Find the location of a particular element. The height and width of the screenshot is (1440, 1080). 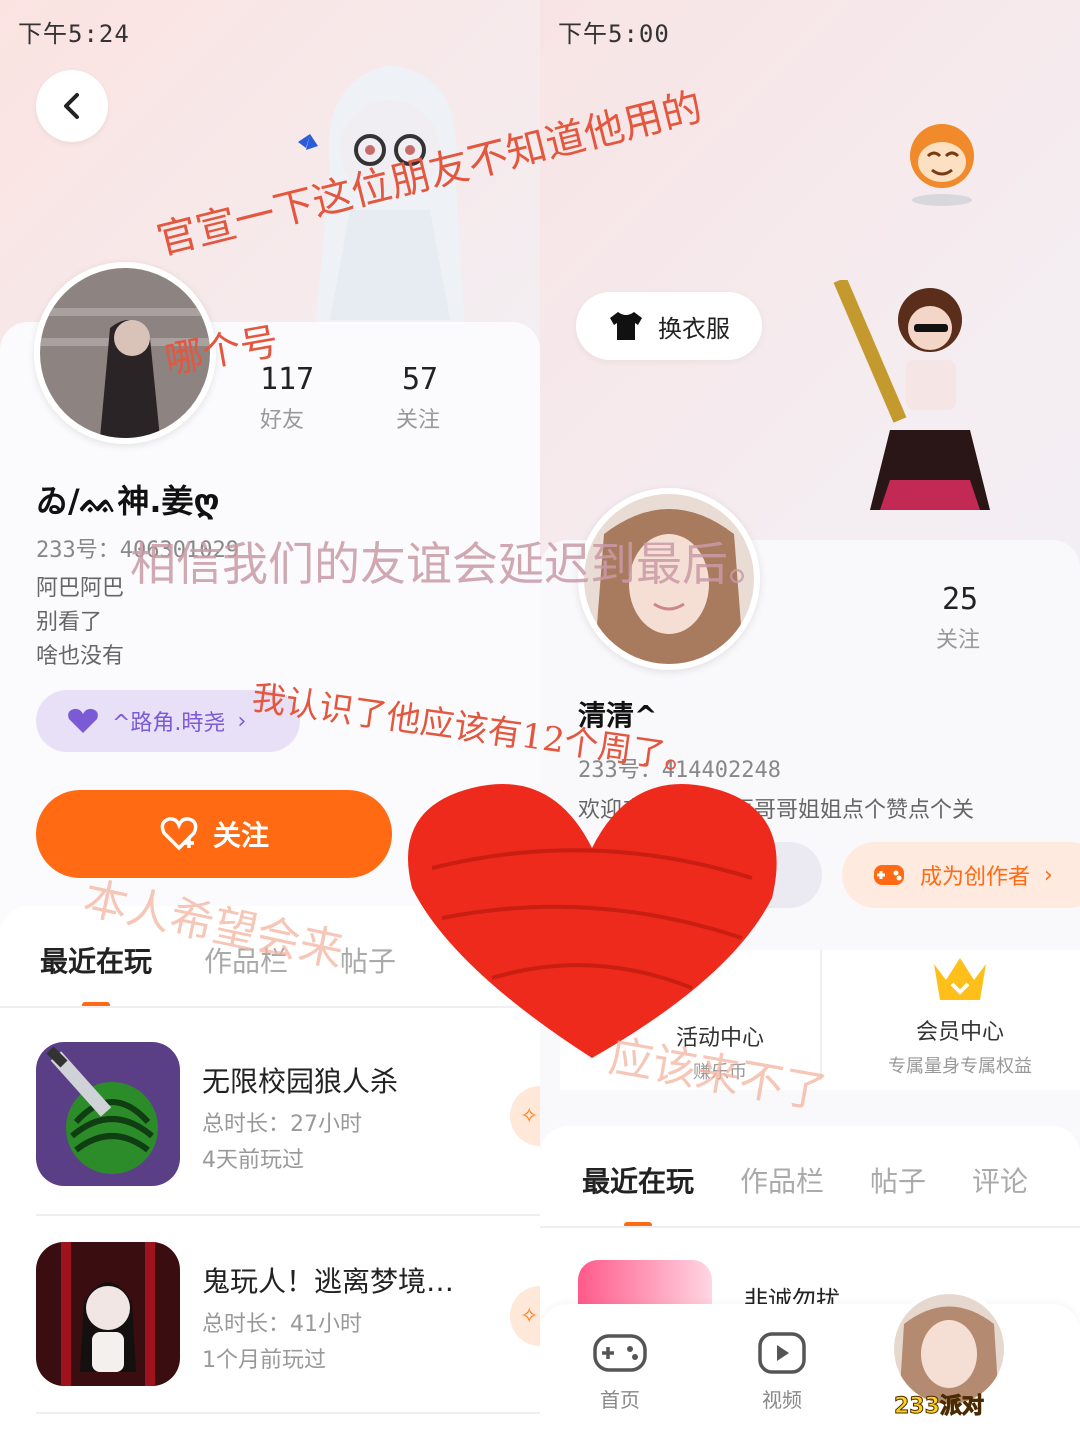

video-icon is located at coordinates (782, 1353).